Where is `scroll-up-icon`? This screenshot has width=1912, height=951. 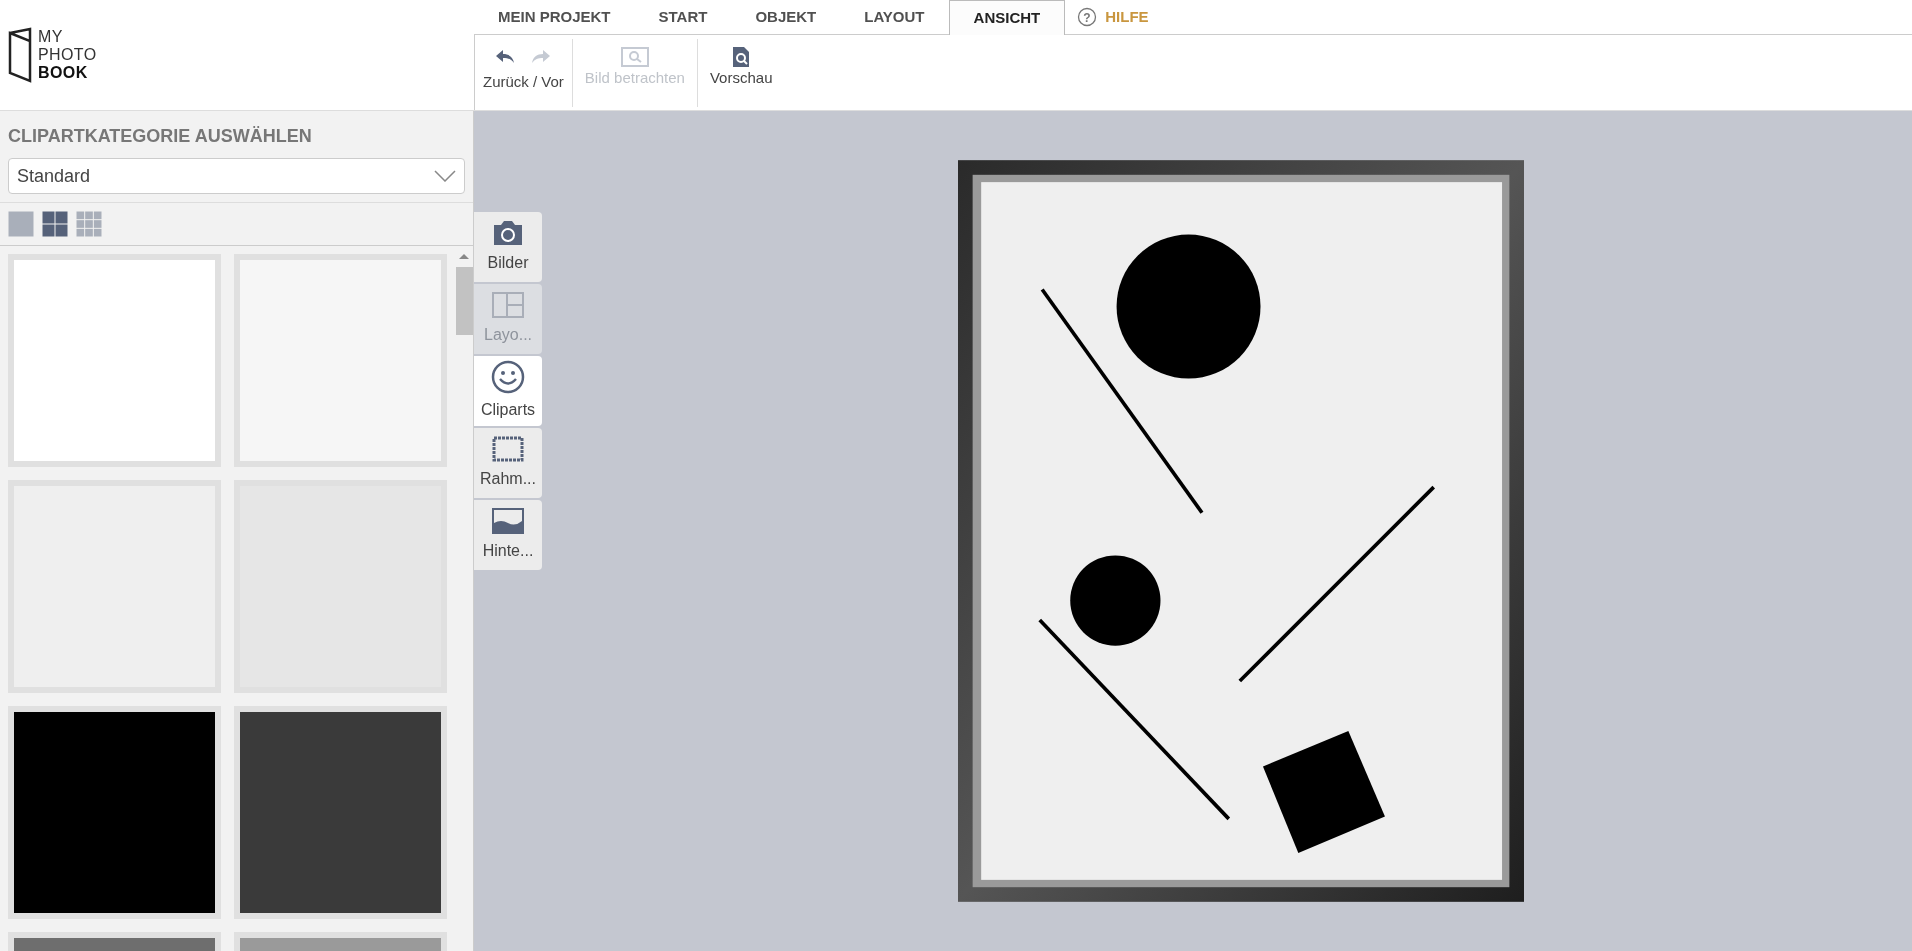
scroll-up-icon is located at coordinates (464, 256).